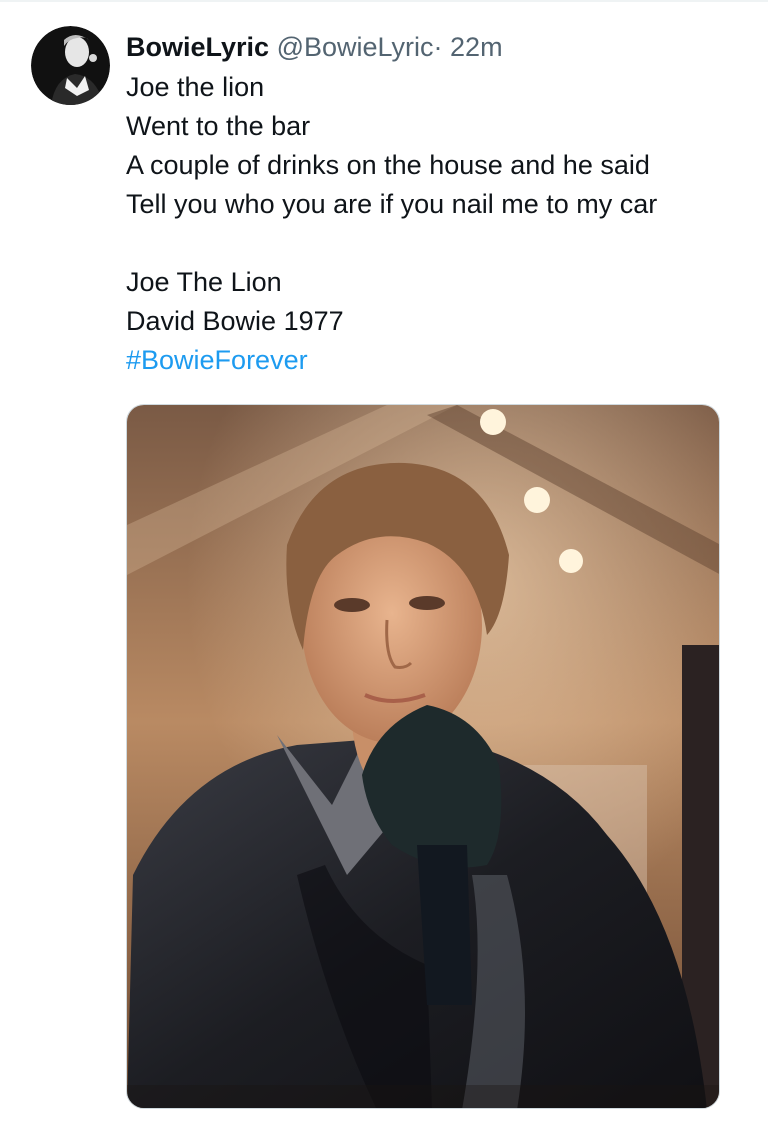  I want to click on avatar, so click(70, 65).